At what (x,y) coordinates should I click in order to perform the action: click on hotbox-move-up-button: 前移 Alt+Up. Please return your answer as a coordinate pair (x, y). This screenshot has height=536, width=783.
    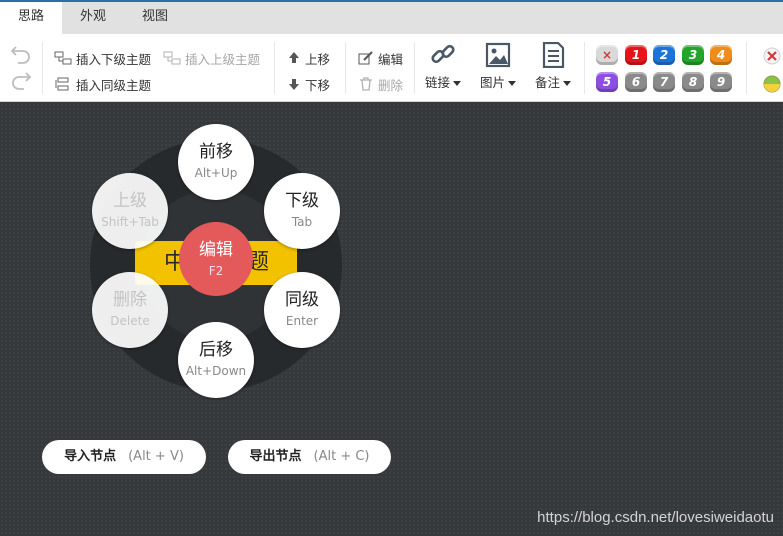
    Looking at the image, I should click on (216, 162).